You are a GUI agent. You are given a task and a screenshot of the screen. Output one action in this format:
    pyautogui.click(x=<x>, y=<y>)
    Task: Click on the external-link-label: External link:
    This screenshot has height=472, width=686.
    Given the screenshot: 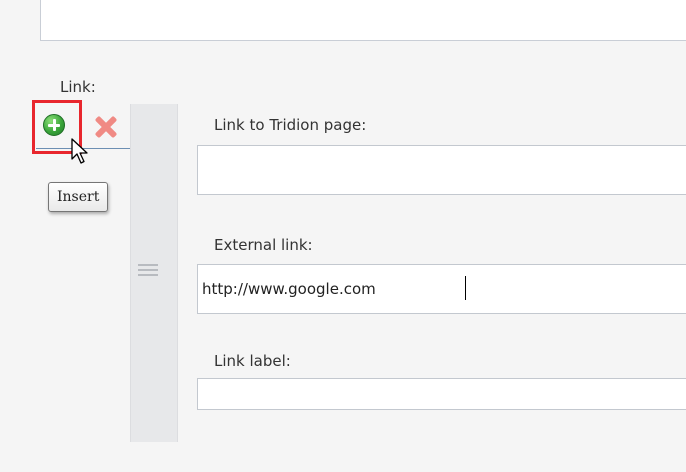 What is the action you would take?
    pyautogui.click(x=263, y=245)
    